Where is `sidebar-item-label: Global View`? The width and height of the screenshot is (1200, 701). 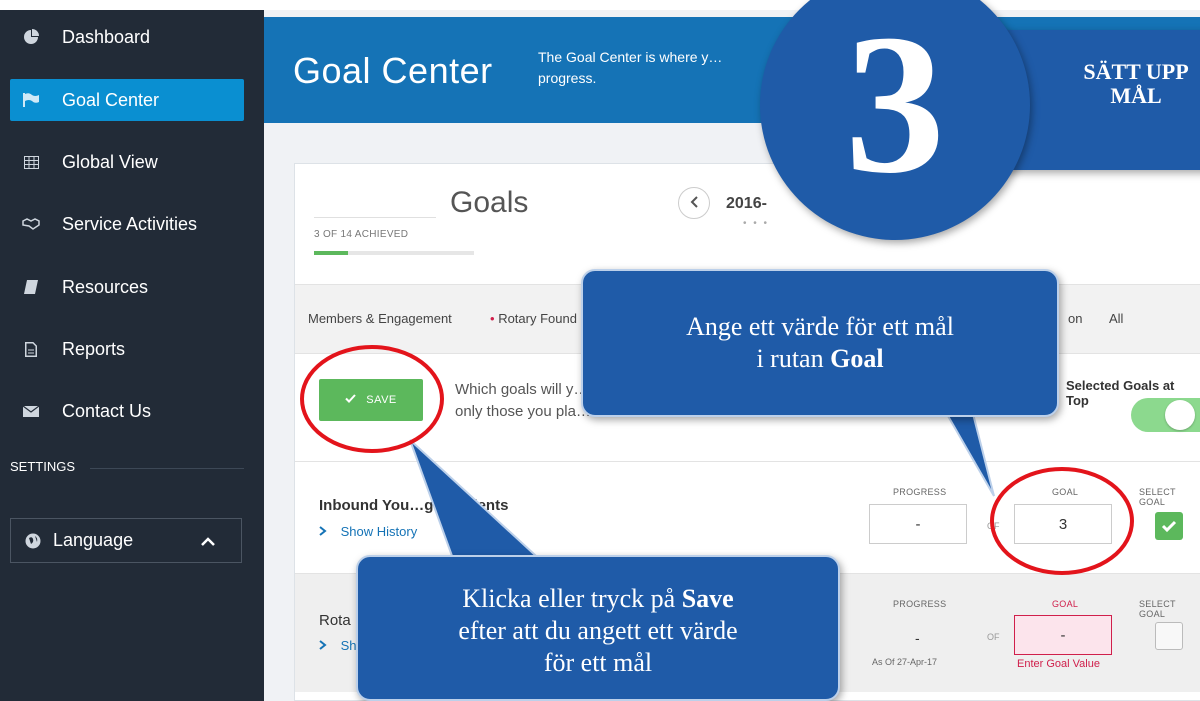
sidebar-item-label: Global View is located at coordinates (110, 161).